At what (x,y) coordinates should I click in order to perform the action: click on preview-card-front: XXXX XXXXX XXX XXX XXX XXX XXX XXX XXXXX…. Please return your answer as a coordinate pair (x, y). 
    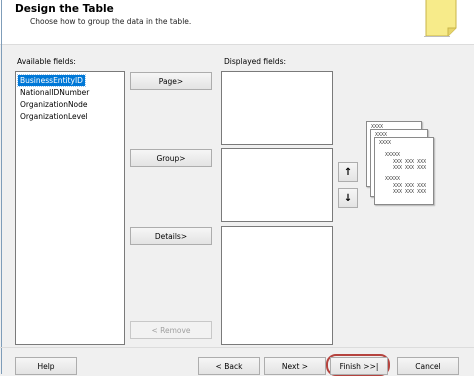
    Looking at the image, I should click on (404, 171).